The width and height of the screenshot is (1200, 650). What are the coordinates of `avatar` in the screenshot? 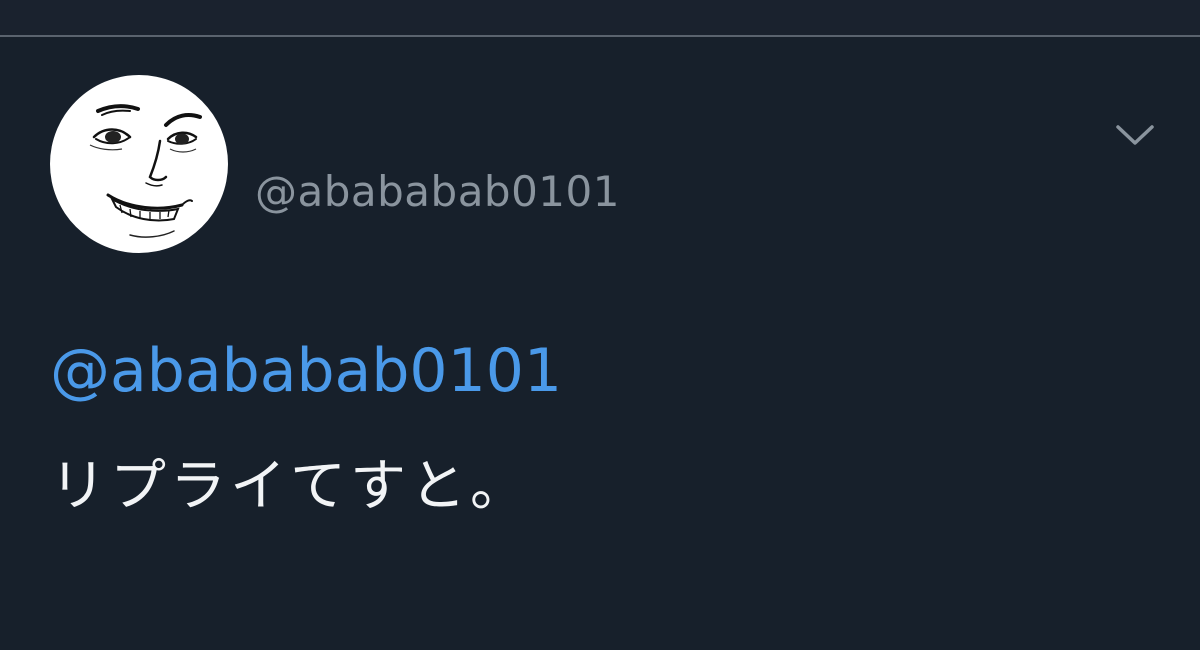 It's located at (139, 164).